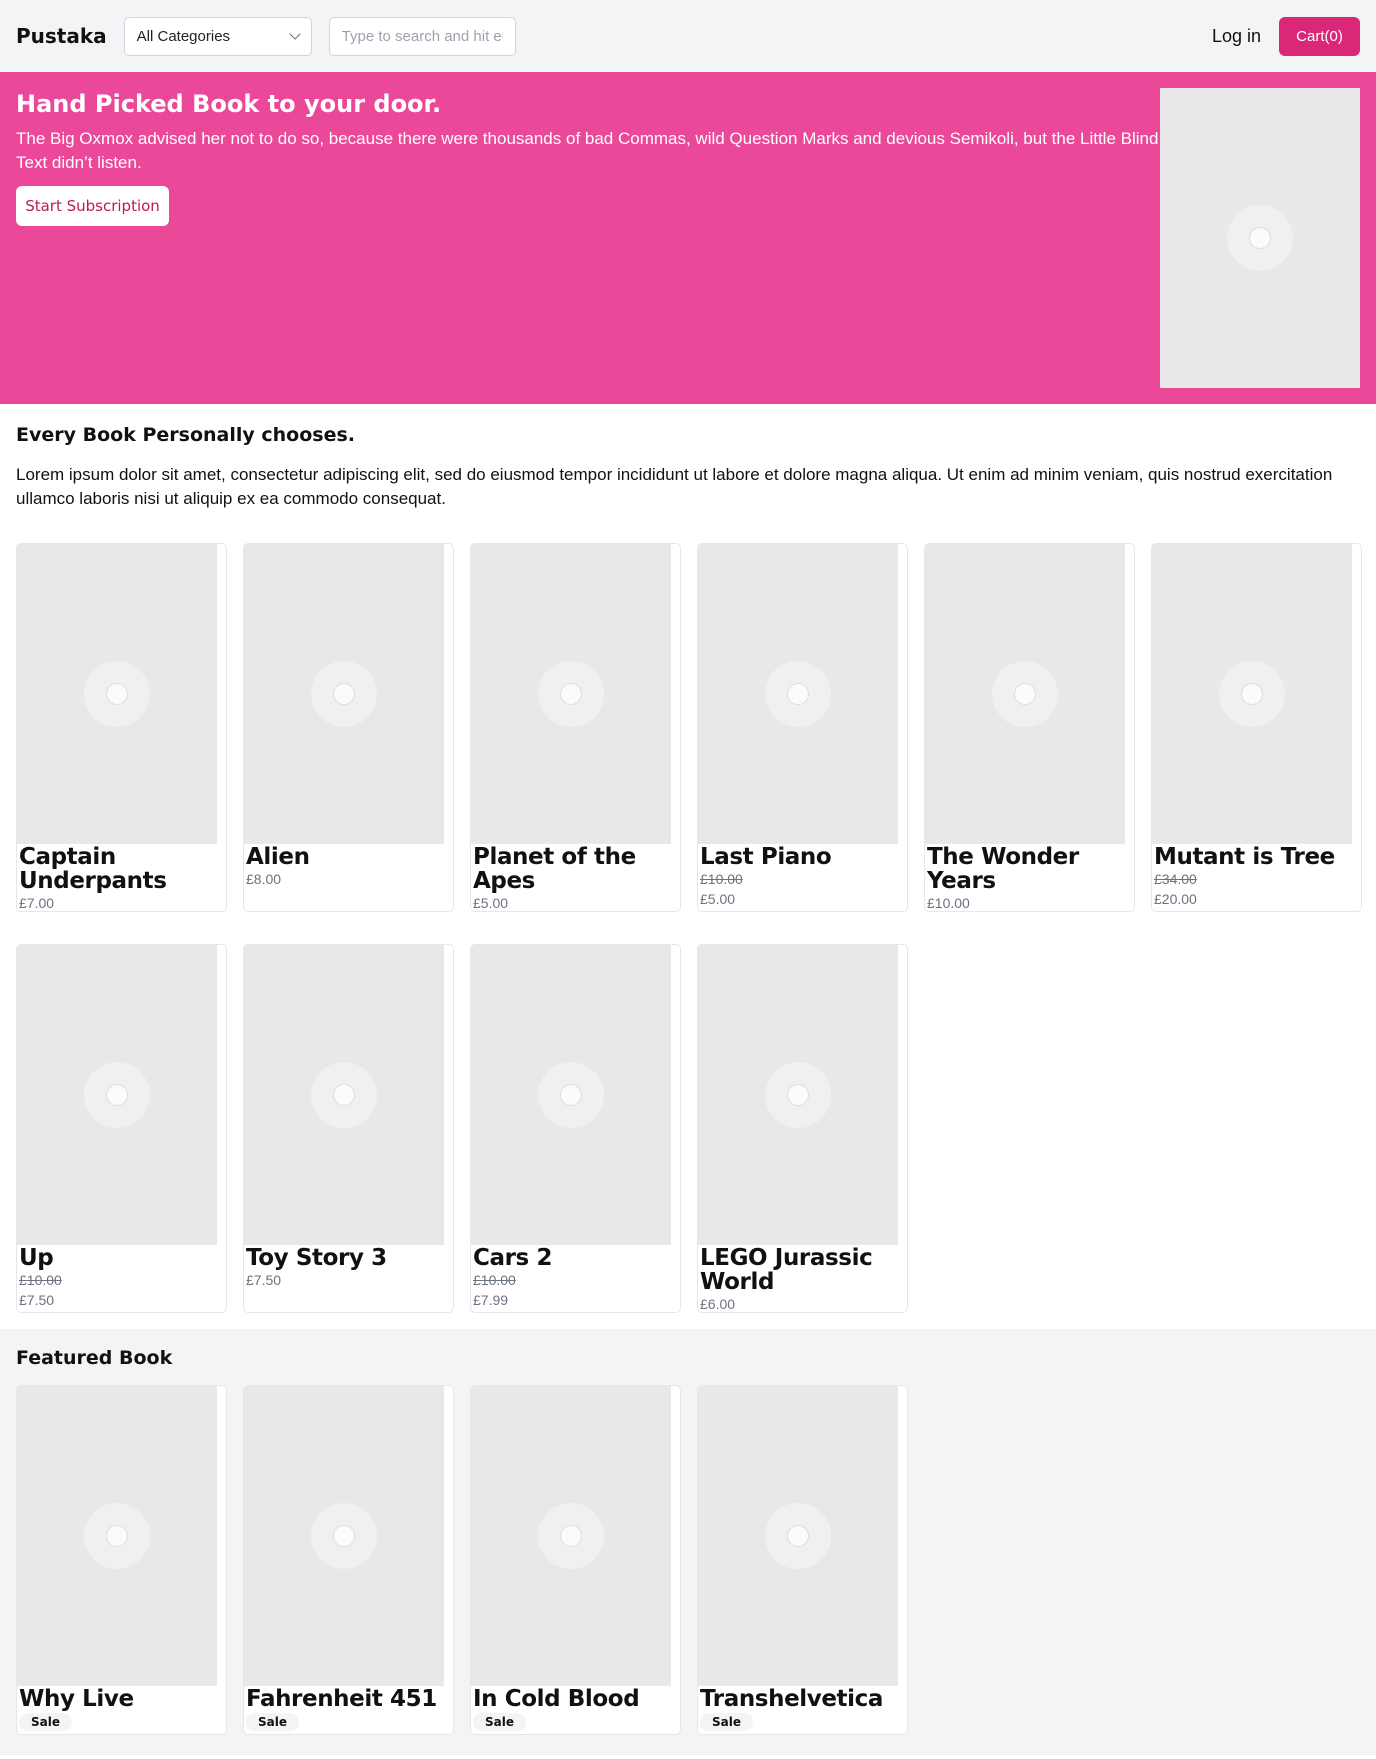  Describe the element at coordinates (718, 1304) in the screenshot. I see `book-price: £6.00` at that location.